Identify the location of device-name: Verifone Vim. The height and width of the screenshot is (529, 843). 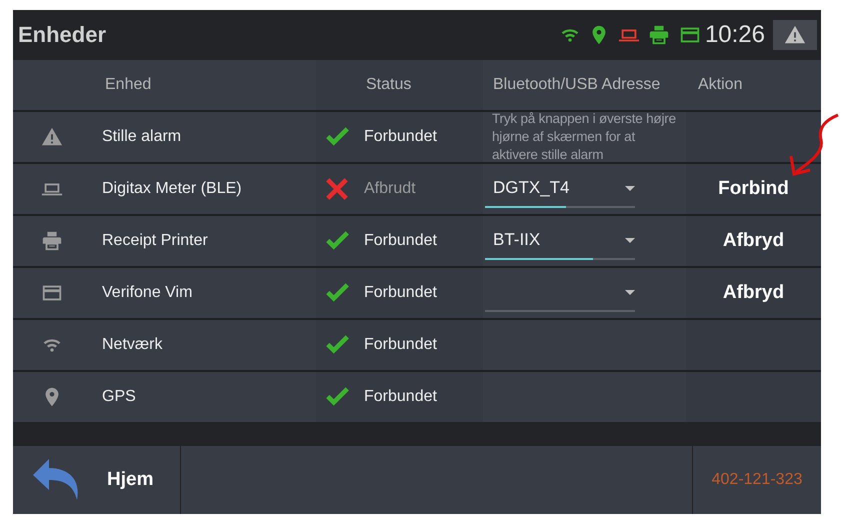
(147, 293).